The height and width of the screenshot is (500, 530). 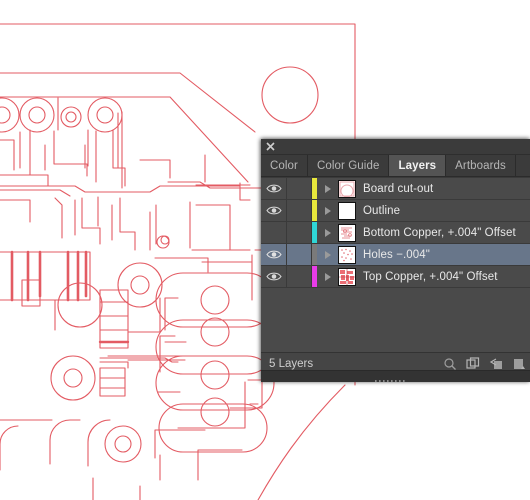 I want to click on tab-color-guide: Color Guide, so click(x=348, y=165).